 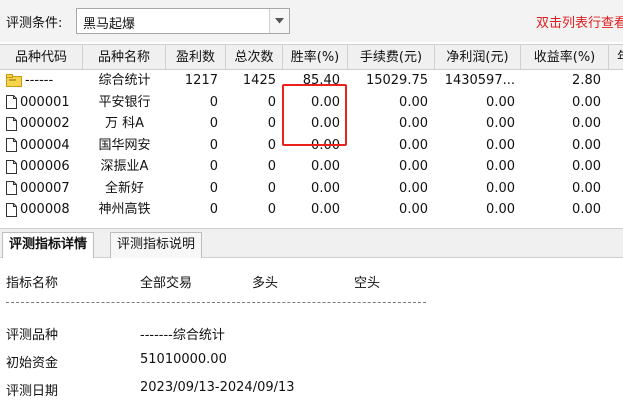 What do you see at coordinates (216, 302) in the screenshot?
I see `details-separator` at bounding box center [216, 302].